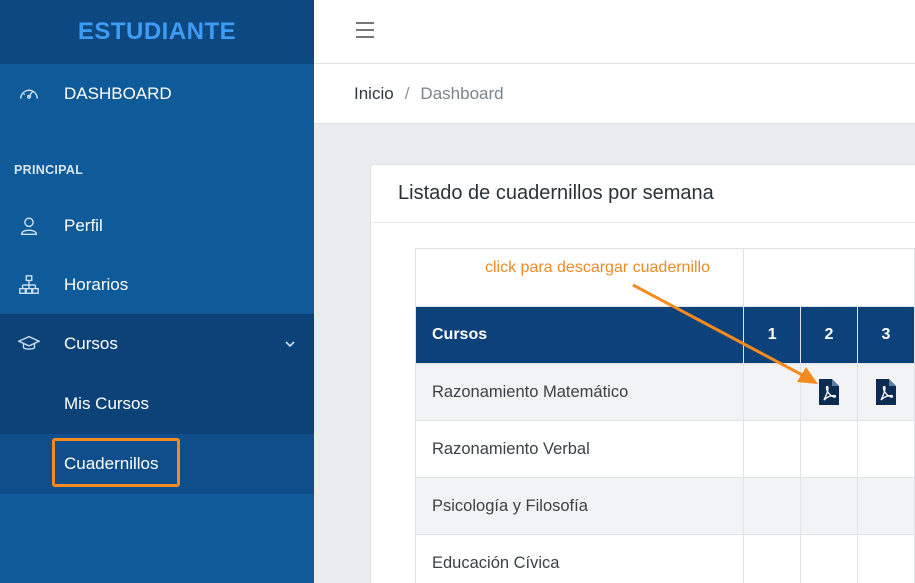  I want to click on sidebar-item-label: Cursos, so click(91, 343).